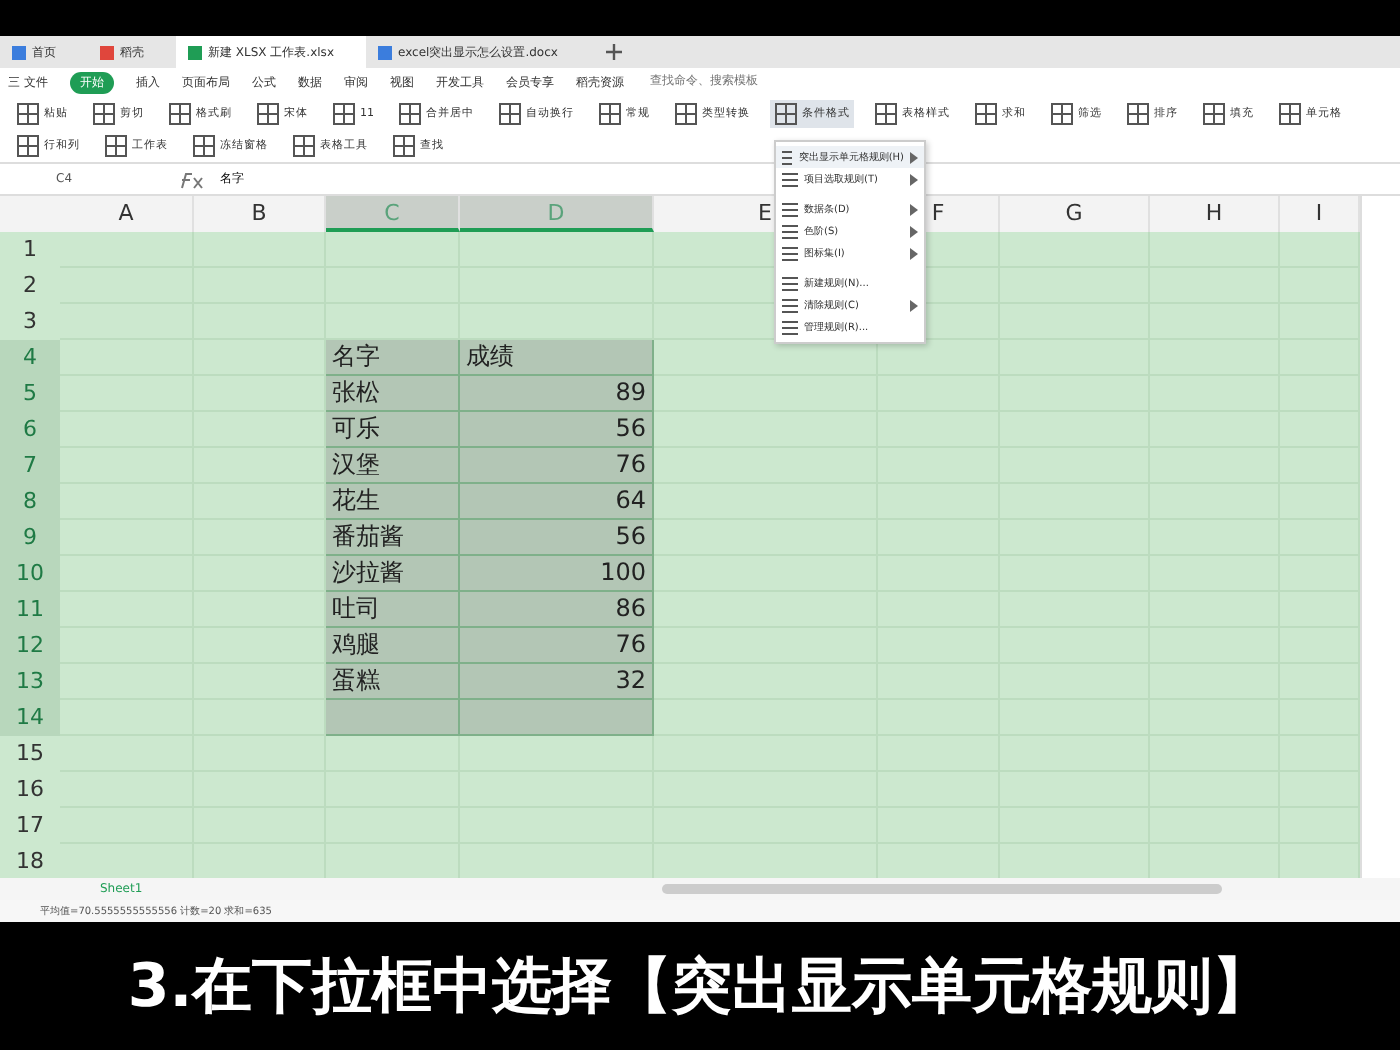 This screenshot has height=1050, width=1400. I want to click on table-cell: 番茄酱, so click(393, 538).